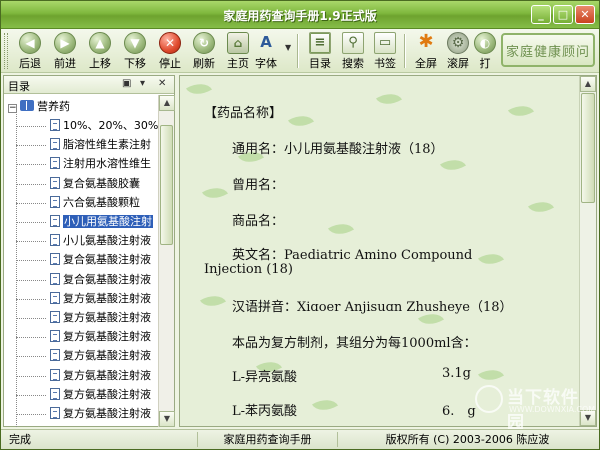 The width and height of the screenshot is (600, 450). Describe the element at coordinates (552, 409) in the screenshot. I see `watermark-url: WWW.DOWNXIA.COM` at that location.